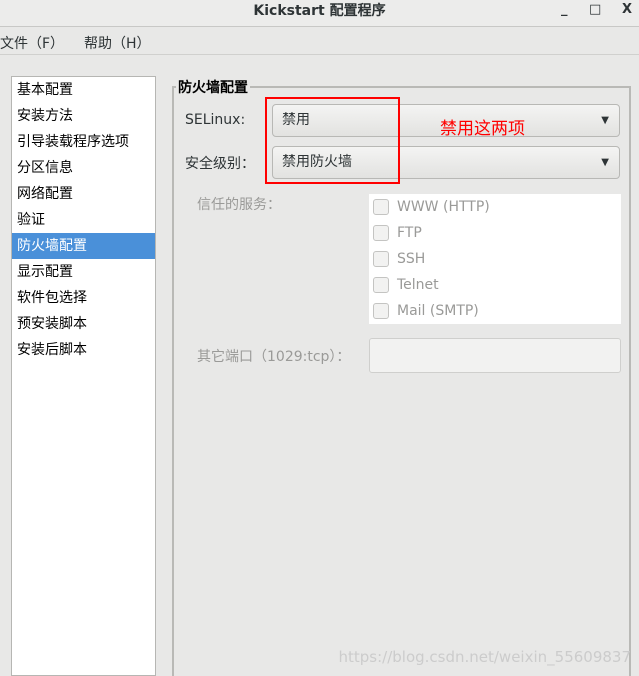 The width and height of the screenshot is (639, 676). What do you see at coordinates (239, 205) in the screenshot?
I see `trusted-services-label: 信任的服务：` at bounding box center [239, 205].